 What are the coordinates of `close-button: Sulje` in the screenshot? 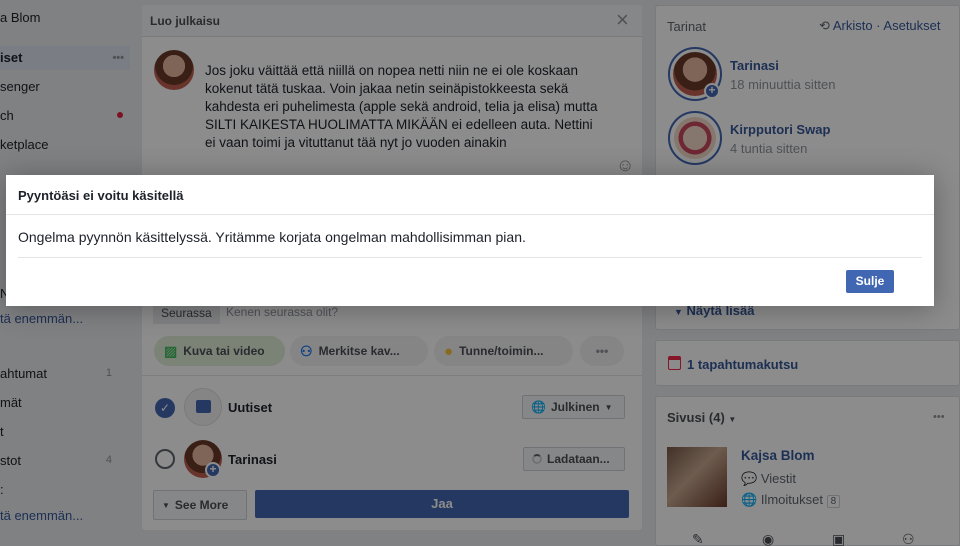 It's located at (870, 281).